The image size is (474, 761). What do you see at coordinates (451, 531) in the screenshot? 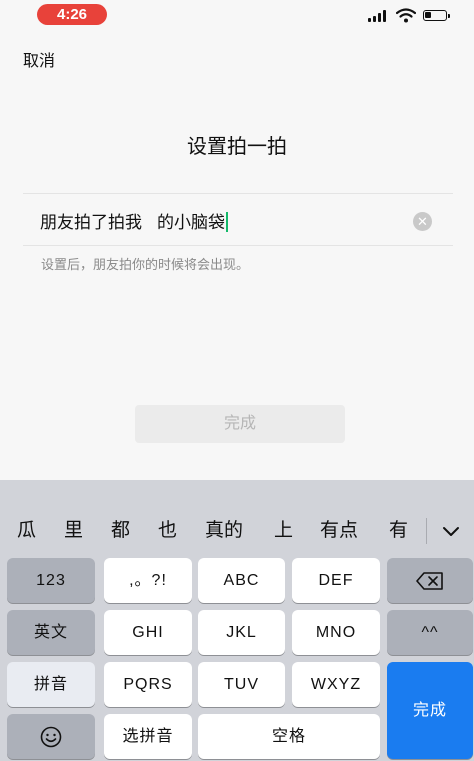
I see `chevron-down-icon` at bounding box center [451, 531].